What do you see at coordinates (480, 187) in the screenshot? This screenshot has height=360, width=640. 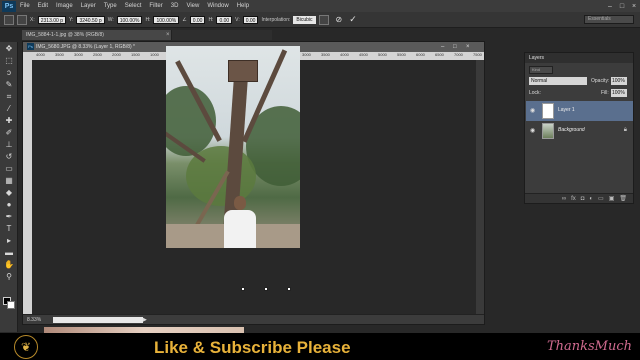 I see `vertical-scrollbar` at bounding box center [480, 187].